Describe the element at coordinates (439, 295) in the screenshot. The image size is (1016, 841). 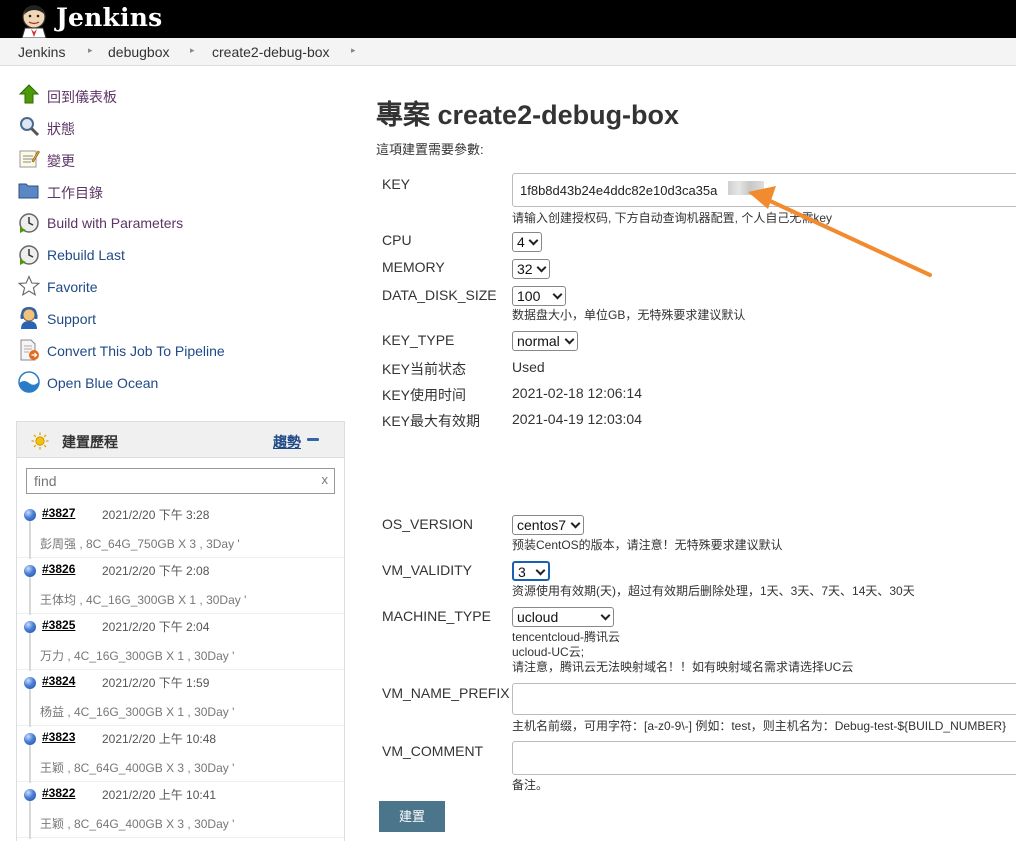
I see `param-label-data-disk-size: DATA_DISK_SIZE` at that location.